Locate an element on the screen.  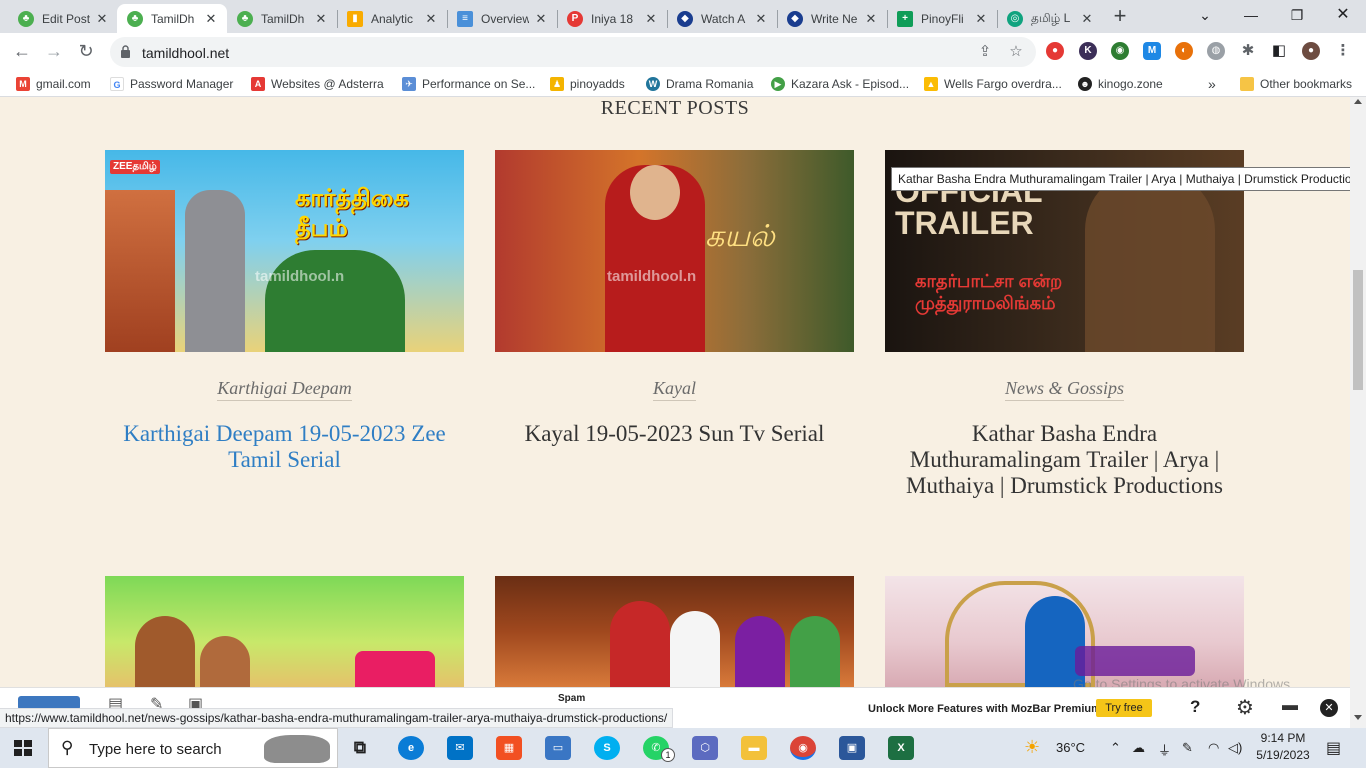
bookmark-star-icon: ☆ is located at coordinates (1016, 52).